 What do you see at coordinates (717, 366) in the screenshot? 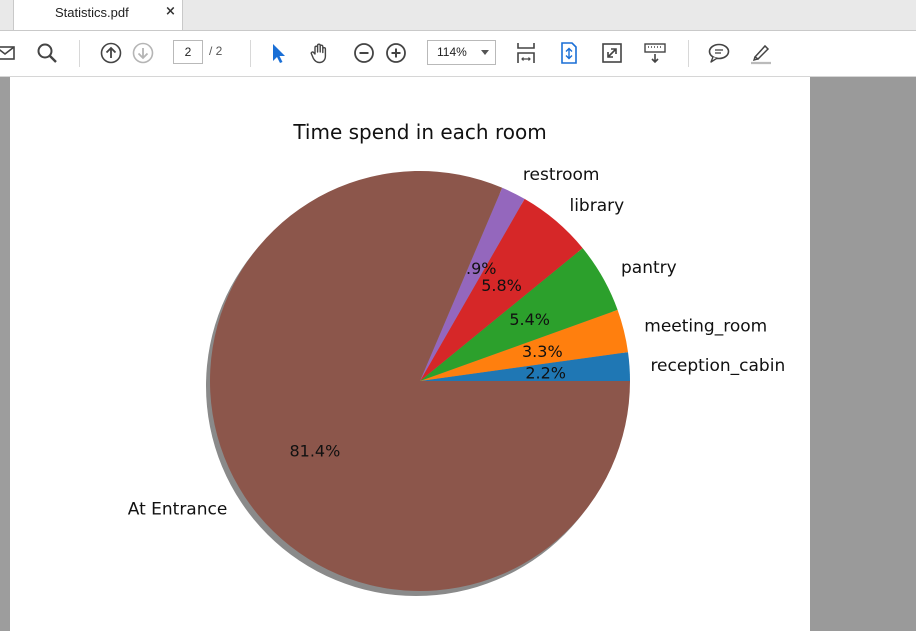
I see `slice-category-label: reception_cabin` at bounding box center [717, 366].